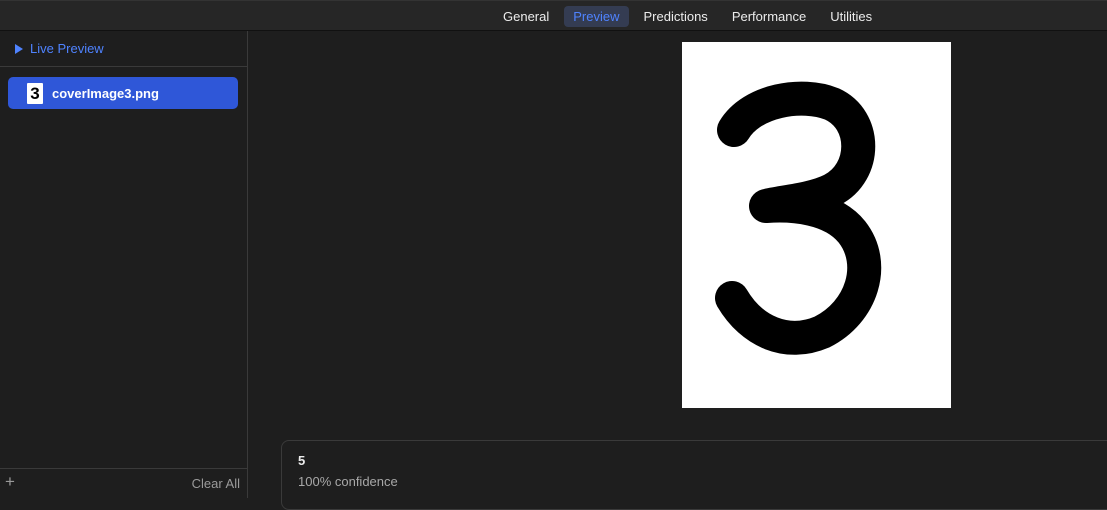 The width and height of the screenshot is (1107, 510). What do you see at coordinates (676, 16) in the screenshot?
I see `tab-predictions: Predictions` at bounding box center [676, 16].